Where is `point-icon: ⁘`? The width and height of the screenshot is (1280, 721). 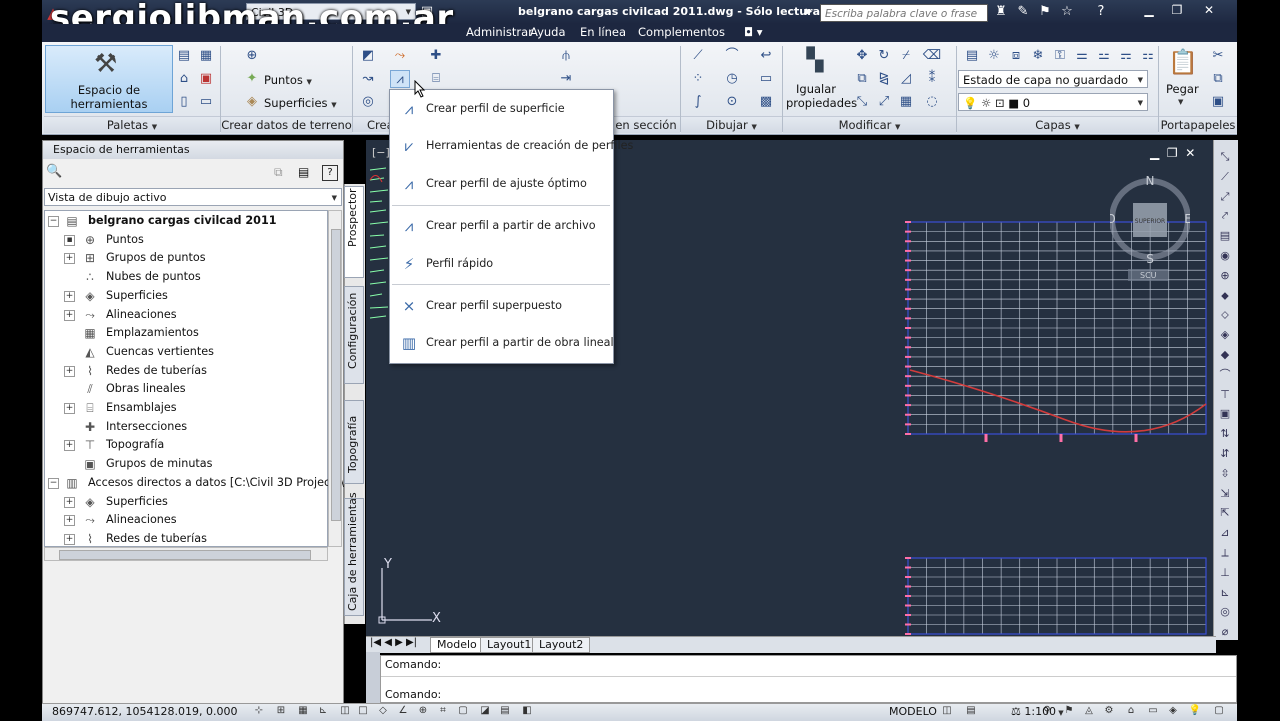
point-icon: ⁘ is located at coordinates (698, 79).